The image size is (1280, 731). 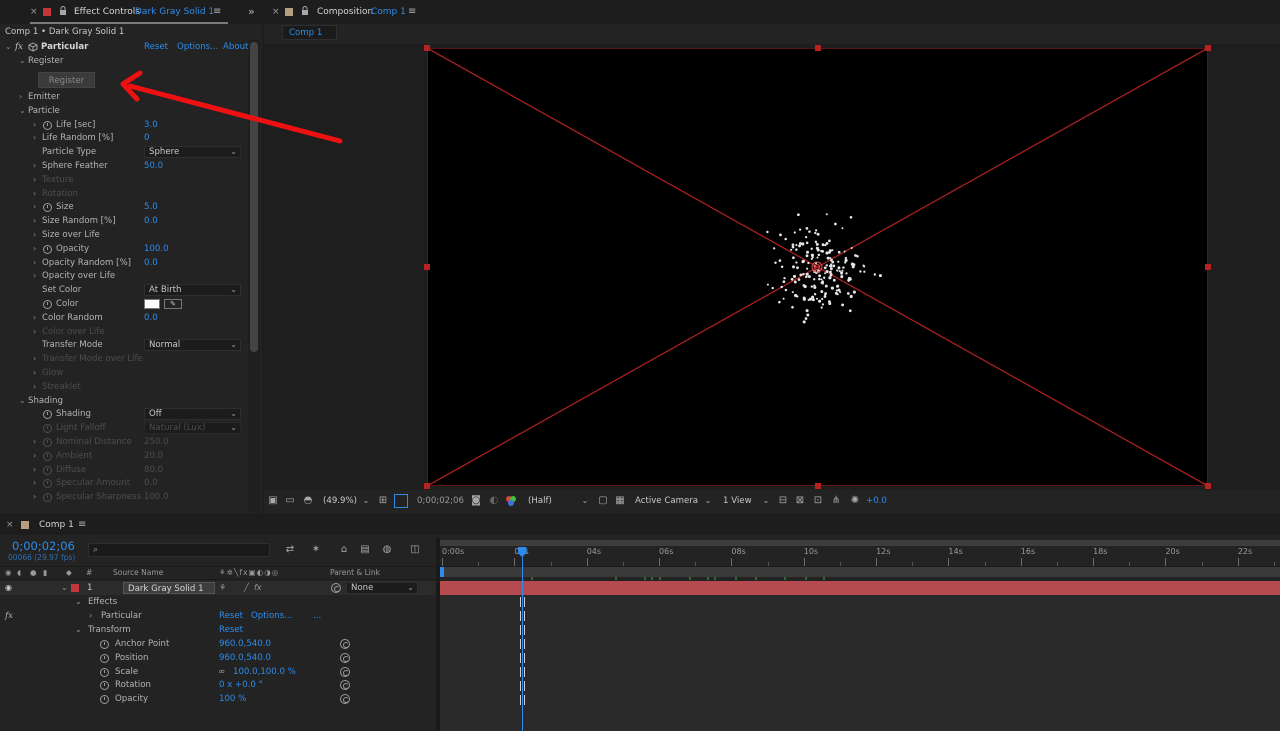 What do you see at coordinates (218, 699) in the screenshot?
I see `transform-property-row: Opacity 100 %` at bounding box center [218, 699].